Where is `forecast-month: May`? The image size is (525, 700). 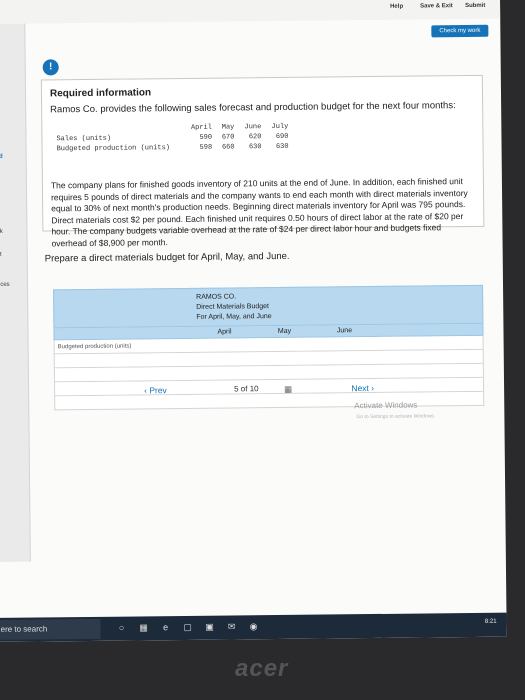 forecast-month: May is located at coordinates (228, 127).